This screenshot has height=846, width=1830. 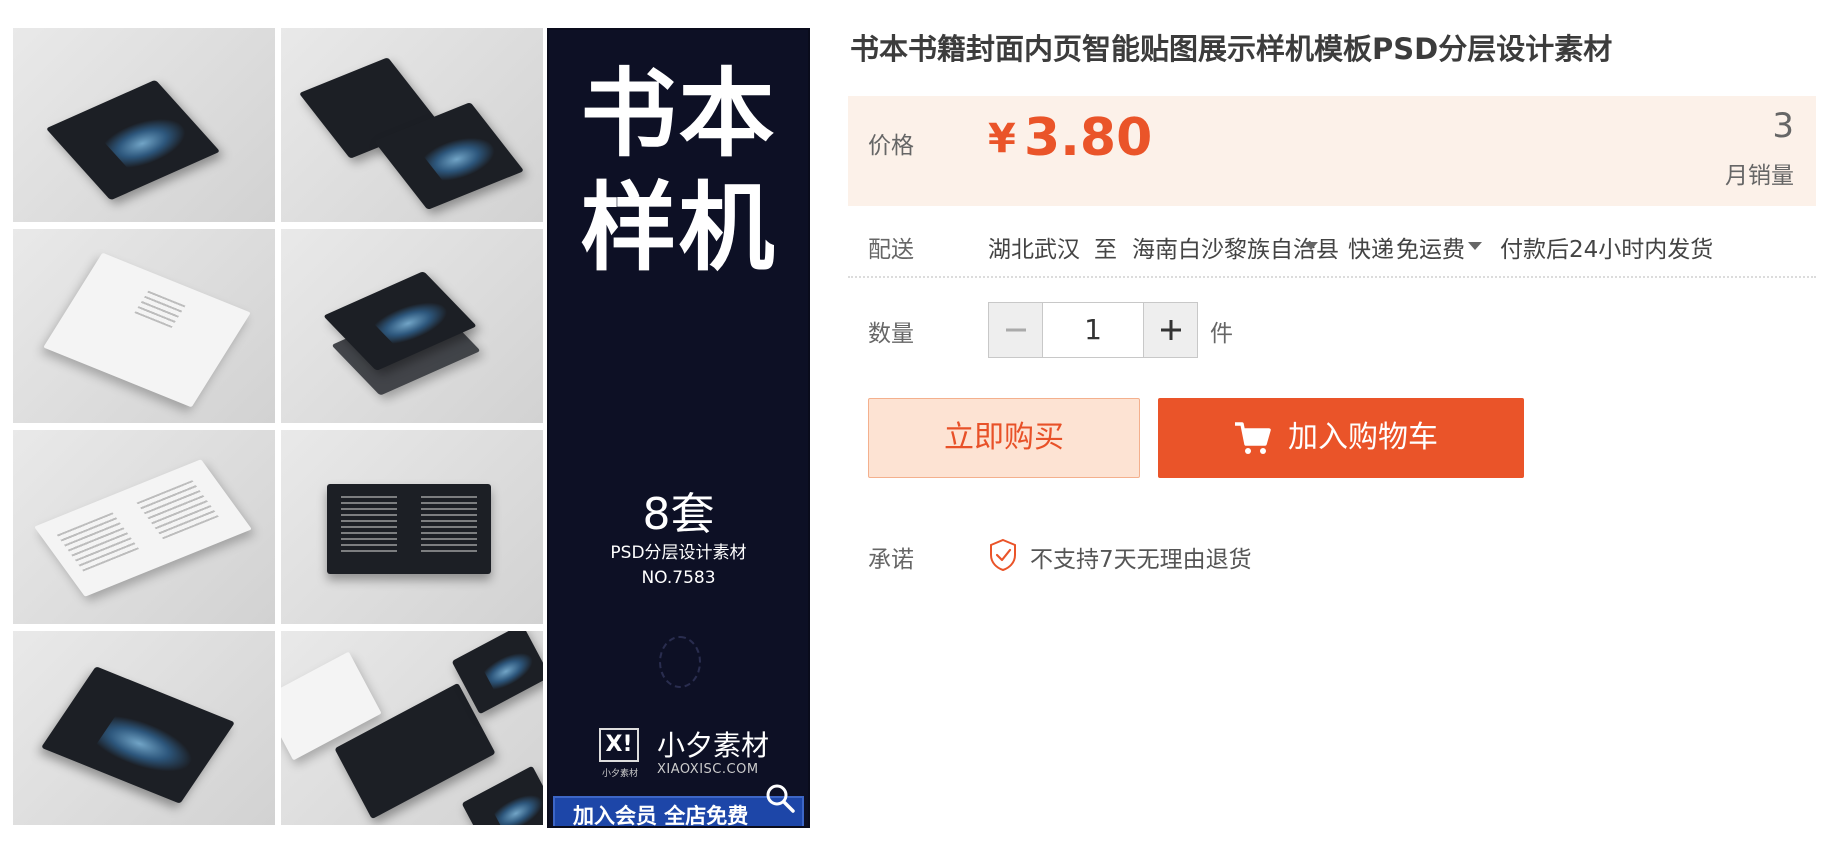 What do you see at coordinates (1003, 555) in the screenshot?
I see `shield-check-icon` at bounding box center [1003, 555].